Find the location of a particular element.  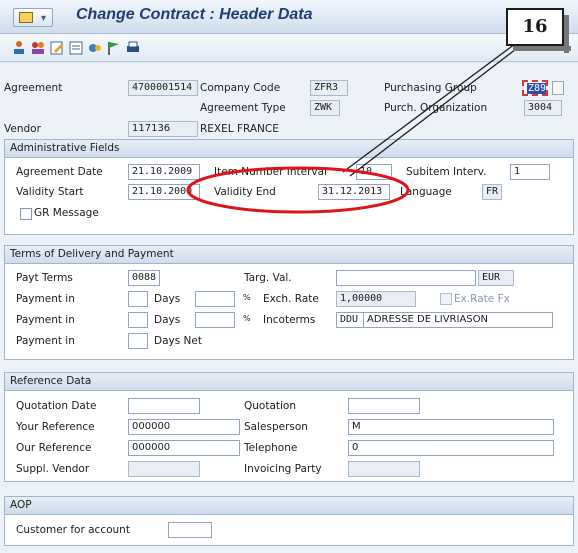

validity-end-highlight-ellipse is located at coordinates (298, 190).